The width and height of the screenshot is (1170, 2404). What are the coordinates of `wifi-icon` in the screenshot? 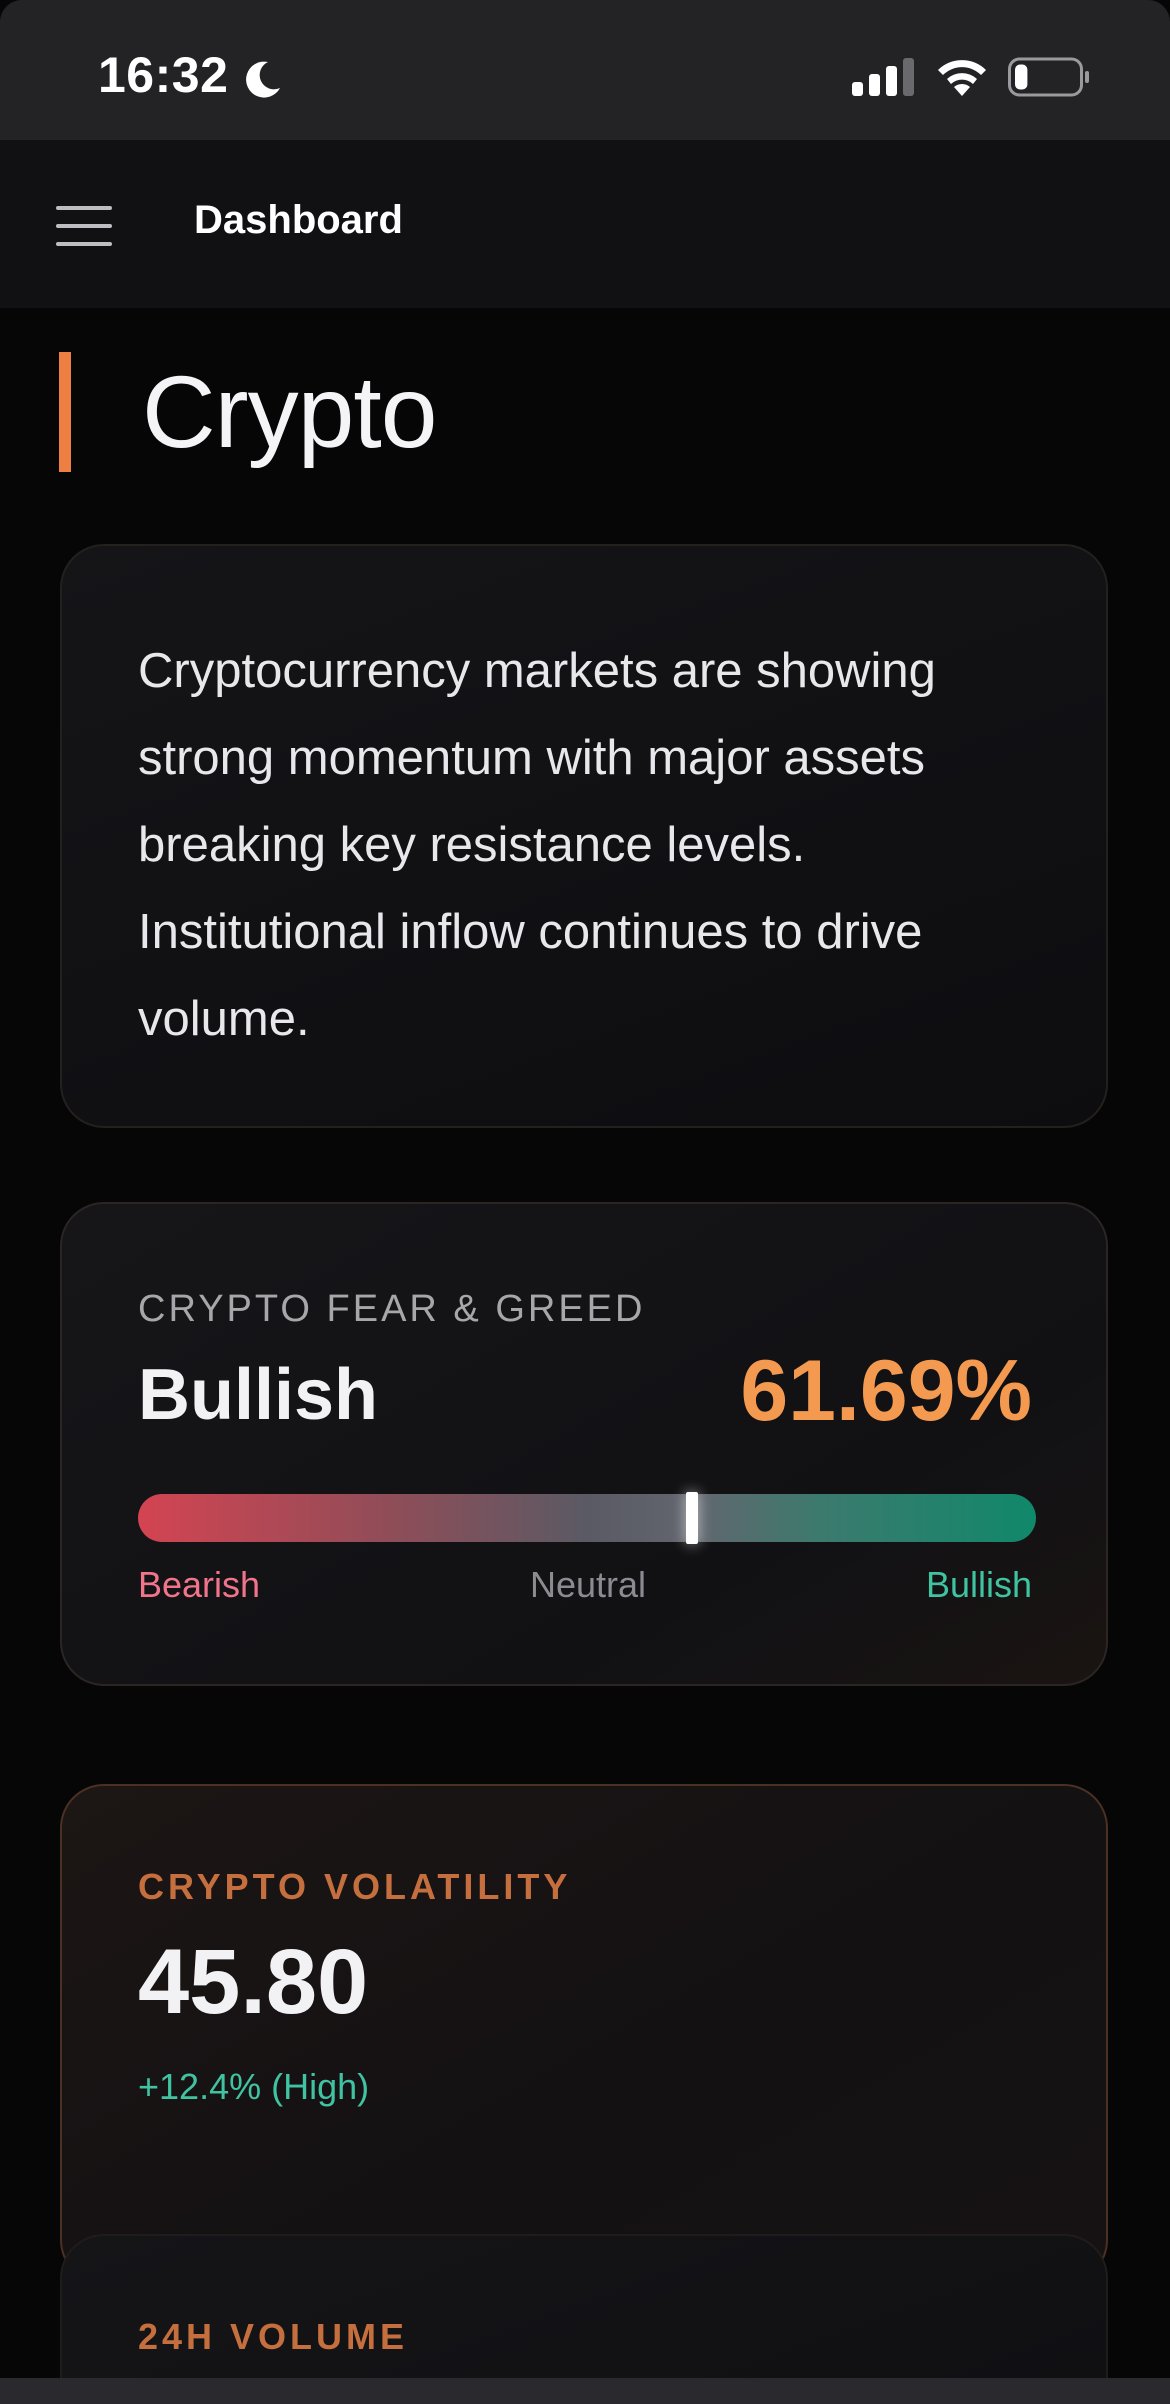 It's located at (962, 78).